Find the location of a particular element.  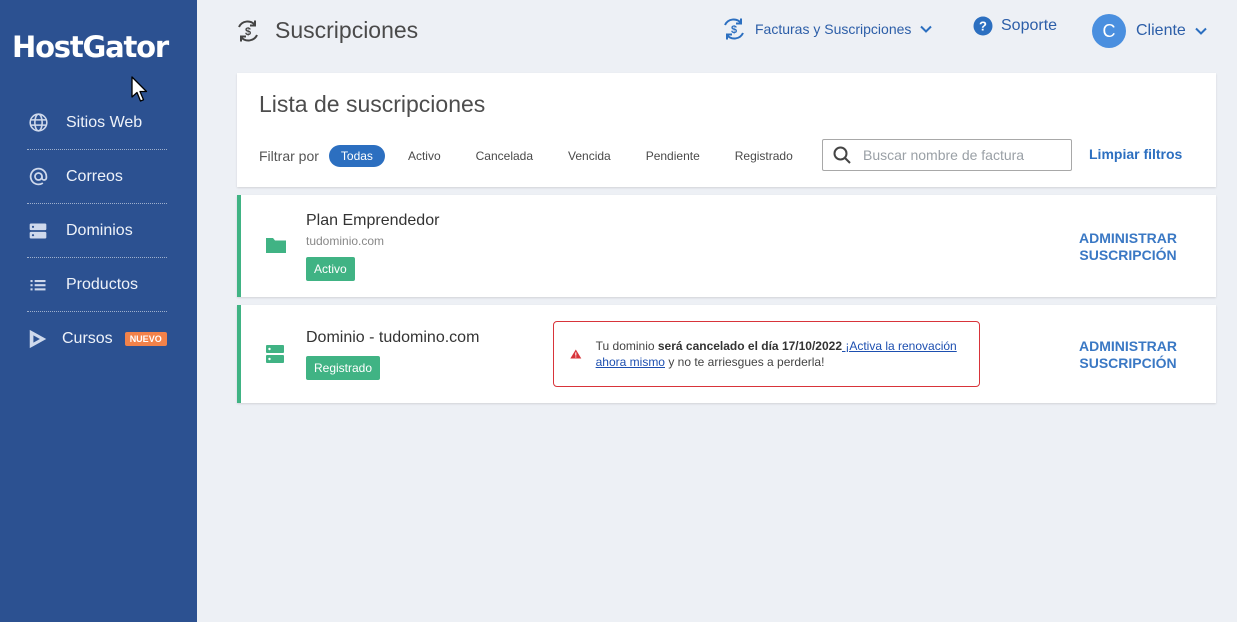

user-name: Cliente is located at coordinates (1161, 30).